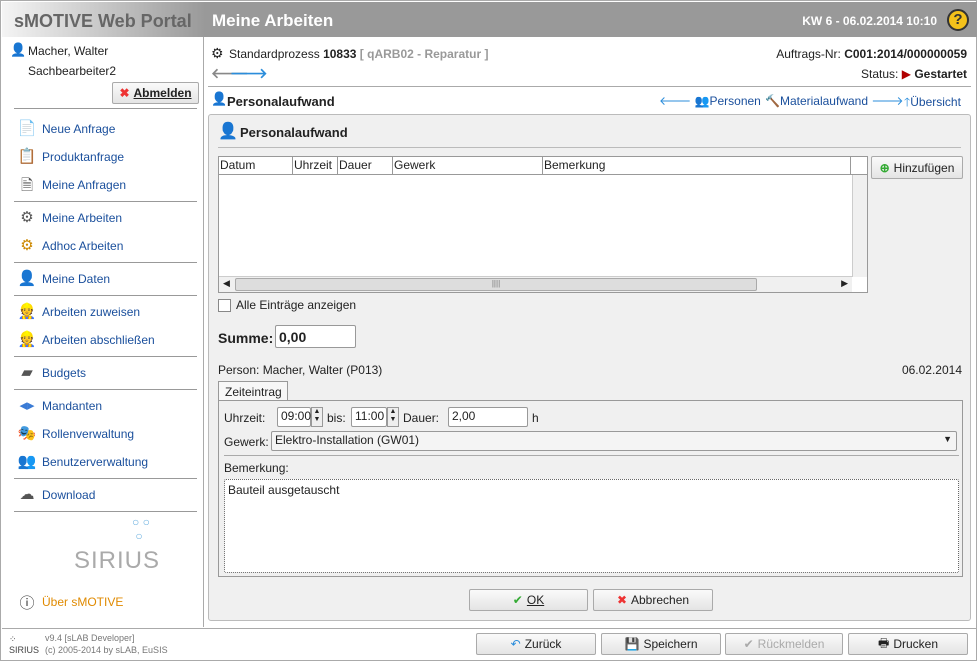  Describe the element at coordinates (228, 131) in the screenshot. I see `personnel-clock-icon: 👤` at that location.